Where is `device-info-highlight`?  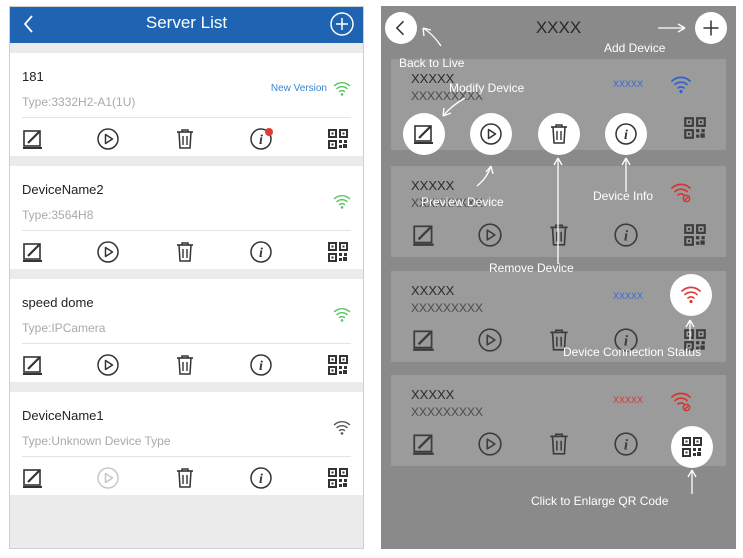 device-info-highlight is located at coordinates (626, 134).